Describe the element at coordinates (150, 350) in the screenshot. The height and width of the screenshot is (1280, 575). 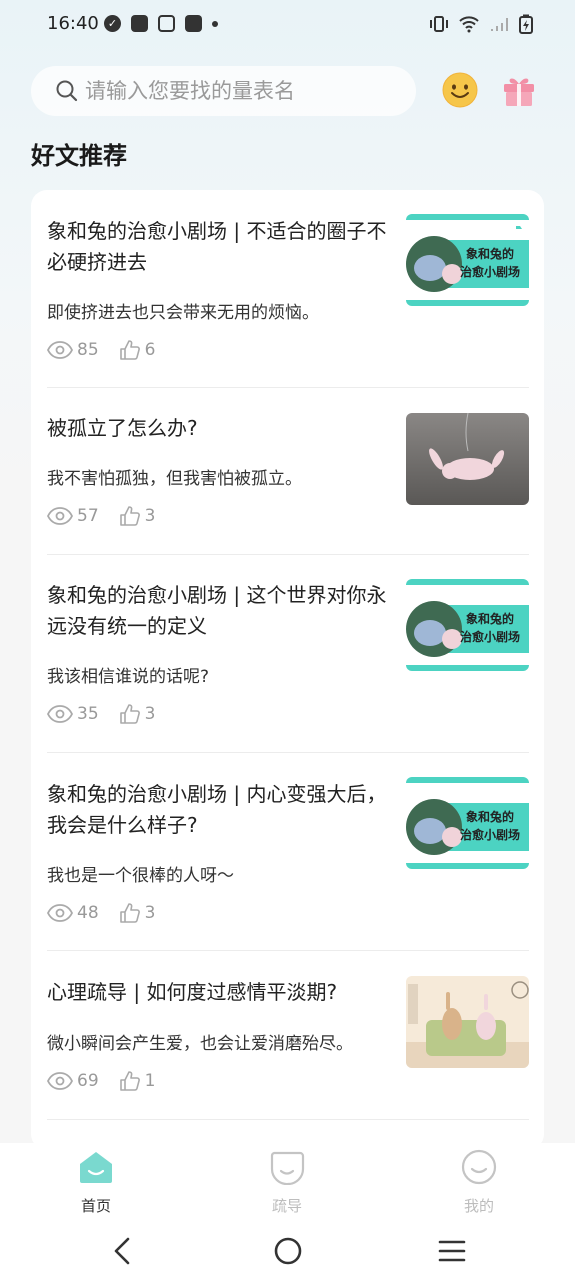
I see `likes-count: 6` at that location.